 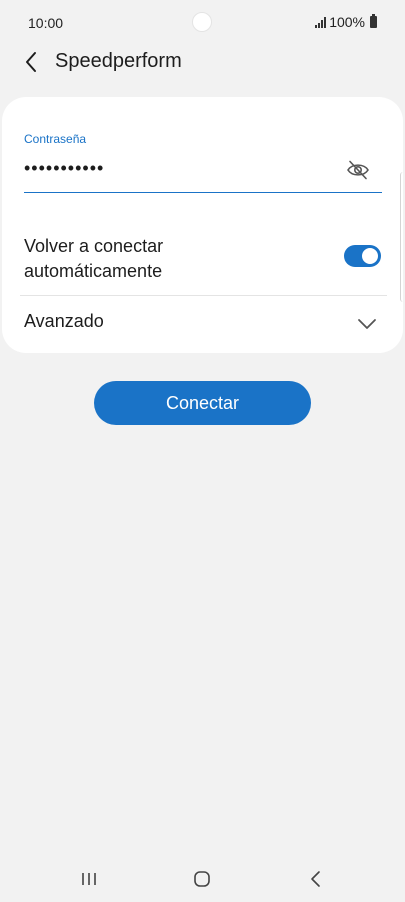 I want to click on recents-icon, so click(x=89, y=879).